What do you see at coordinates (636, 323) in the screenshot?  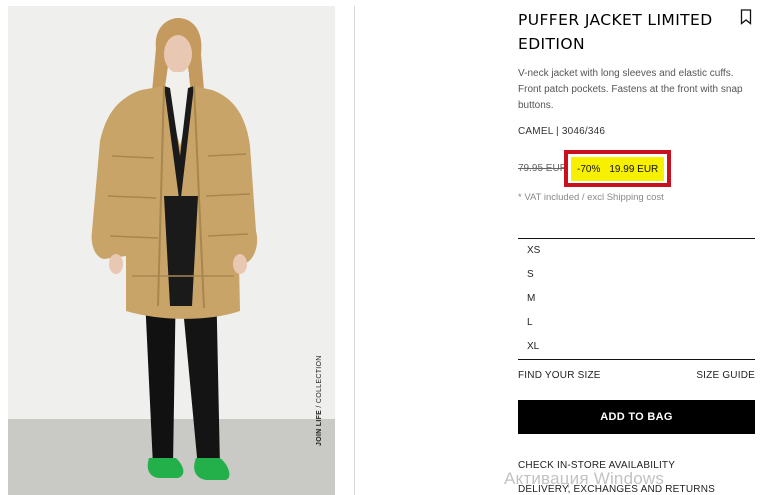 I see `size-option-l: L` at bounding box center [636, 323].